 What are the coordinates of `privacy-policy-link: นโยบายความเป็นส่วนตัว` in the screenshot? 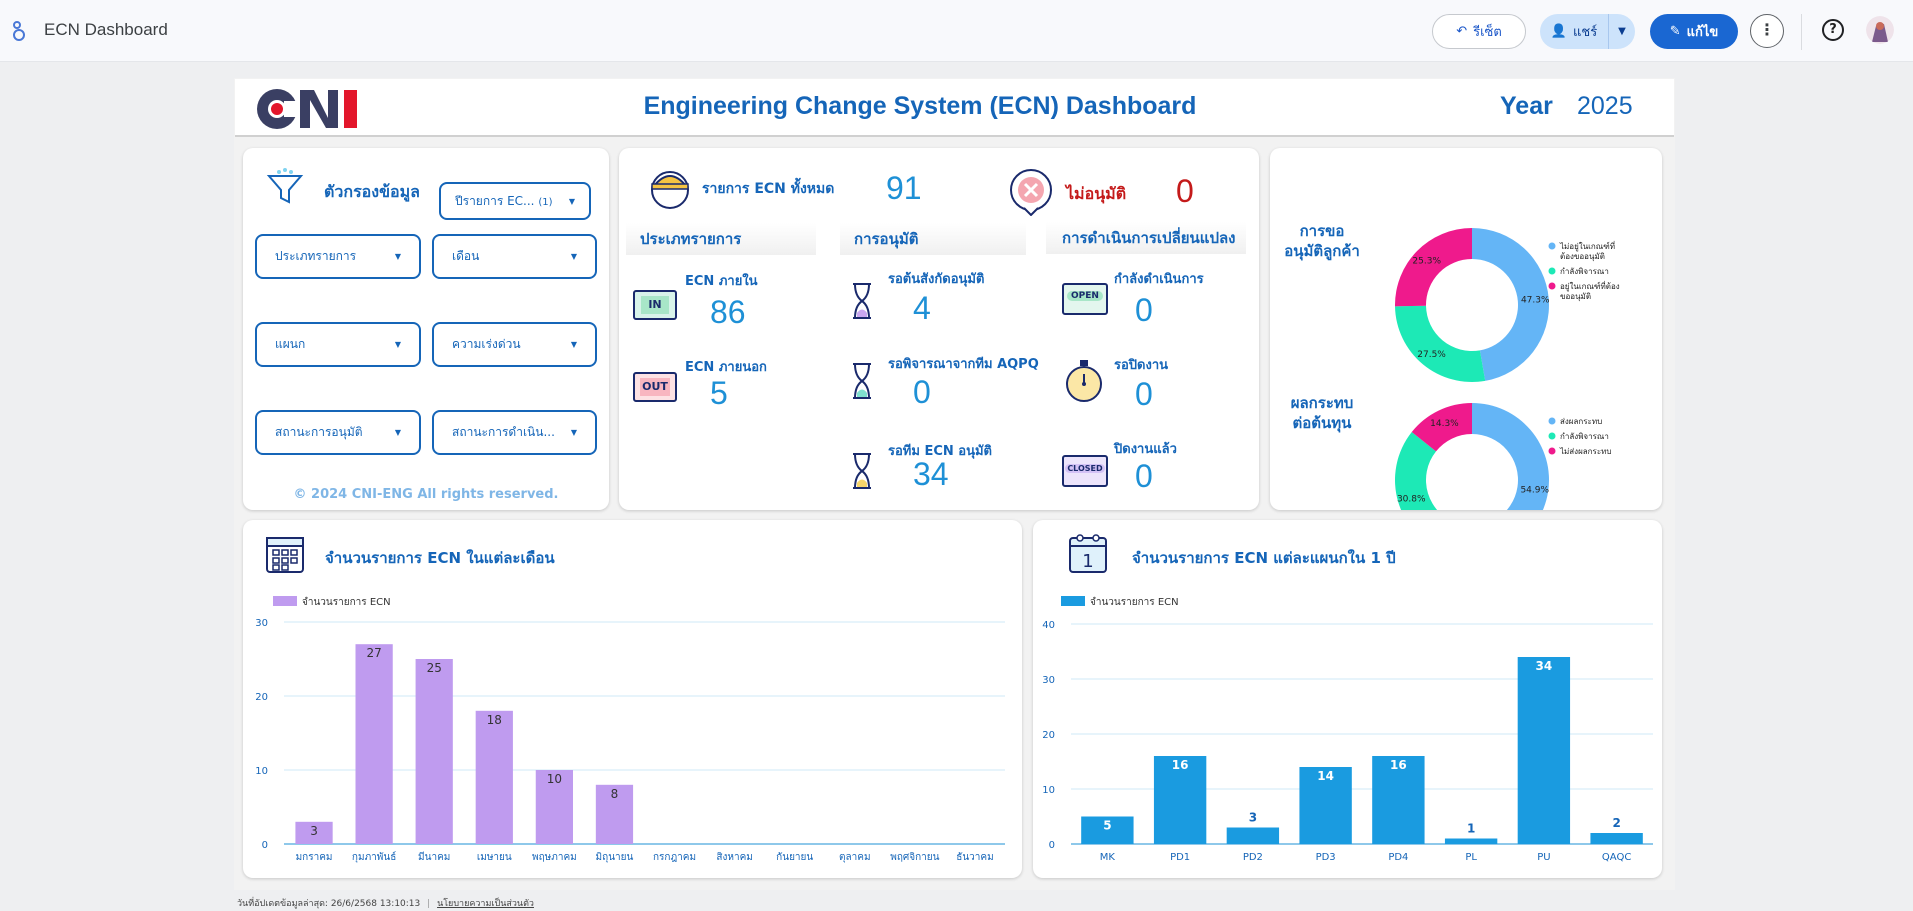 It's located at (485, 904).